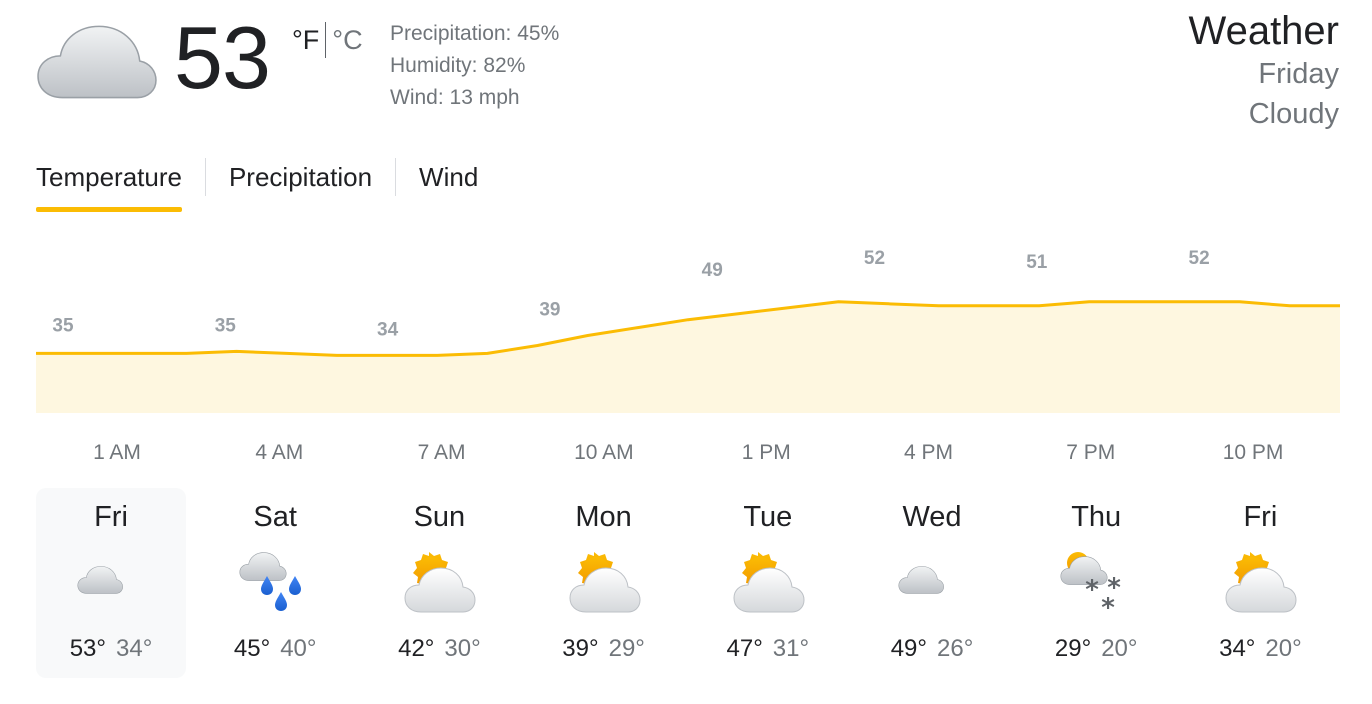 The width and height of the screenshot is (1372, 704). Describe the element at coordinates (1096, 649) in the screenshot. I see `day-temperatures: 29° 20°` at that location.